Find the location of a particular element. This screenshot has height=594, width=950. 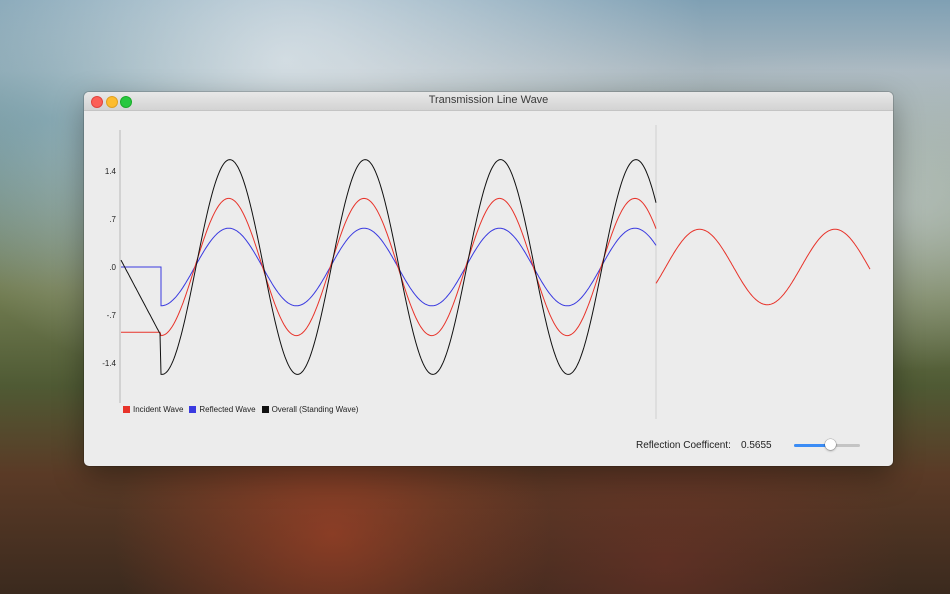

titlebar: Transmission Line Wave is located at coordinates (488, 101).